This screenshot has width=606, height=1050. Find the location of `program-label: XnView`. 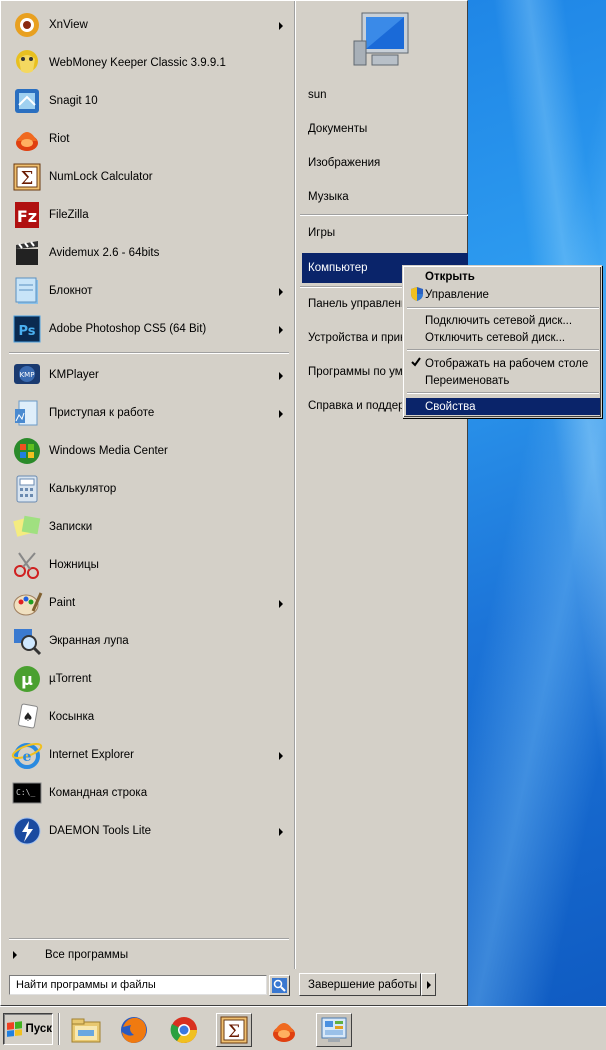

program-label: XnView is located at coordinates (68, 25).